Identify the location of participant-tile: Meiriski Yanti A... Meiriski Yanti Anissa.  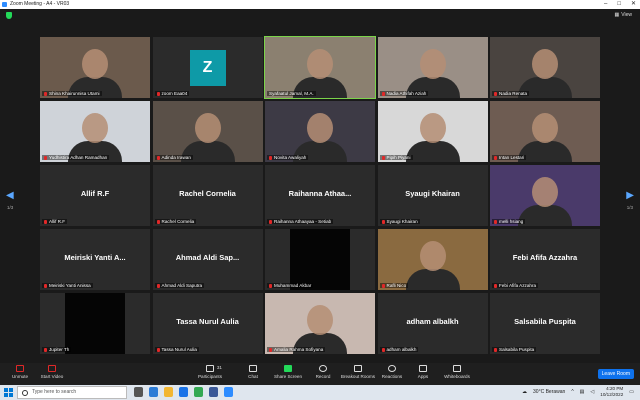
(95, 259).